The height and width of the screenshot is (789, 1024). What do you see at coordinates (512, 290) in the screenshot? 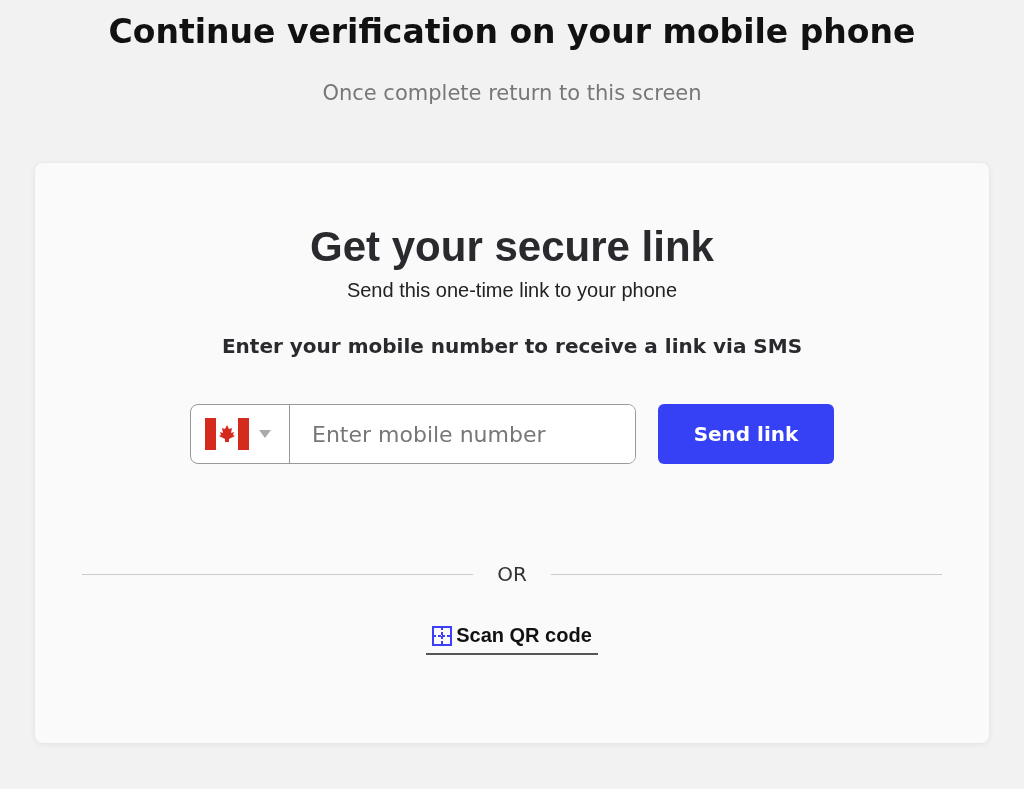
I see `card-subheading: Send this one-time link to your phone` at bounding box center [512, 290].